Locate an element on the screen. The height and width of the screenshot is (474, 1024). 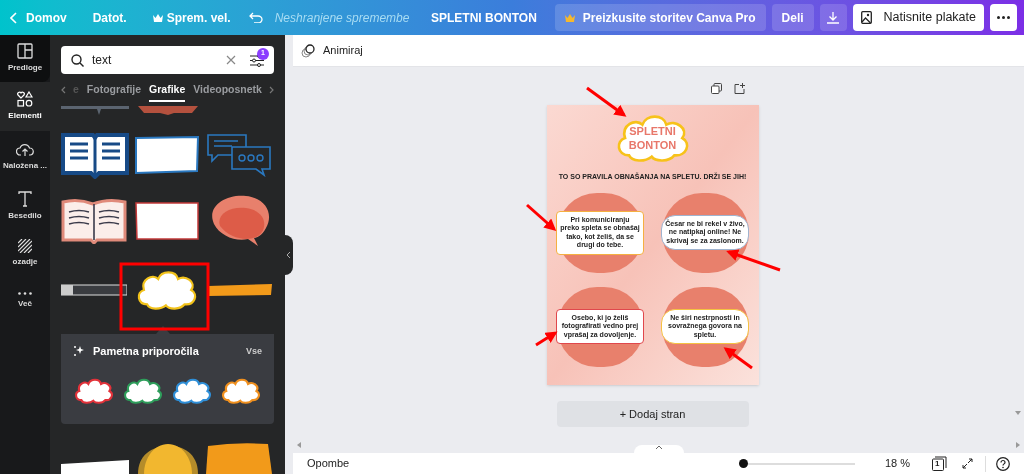
help-icon is located at coordinates (1003, 463).